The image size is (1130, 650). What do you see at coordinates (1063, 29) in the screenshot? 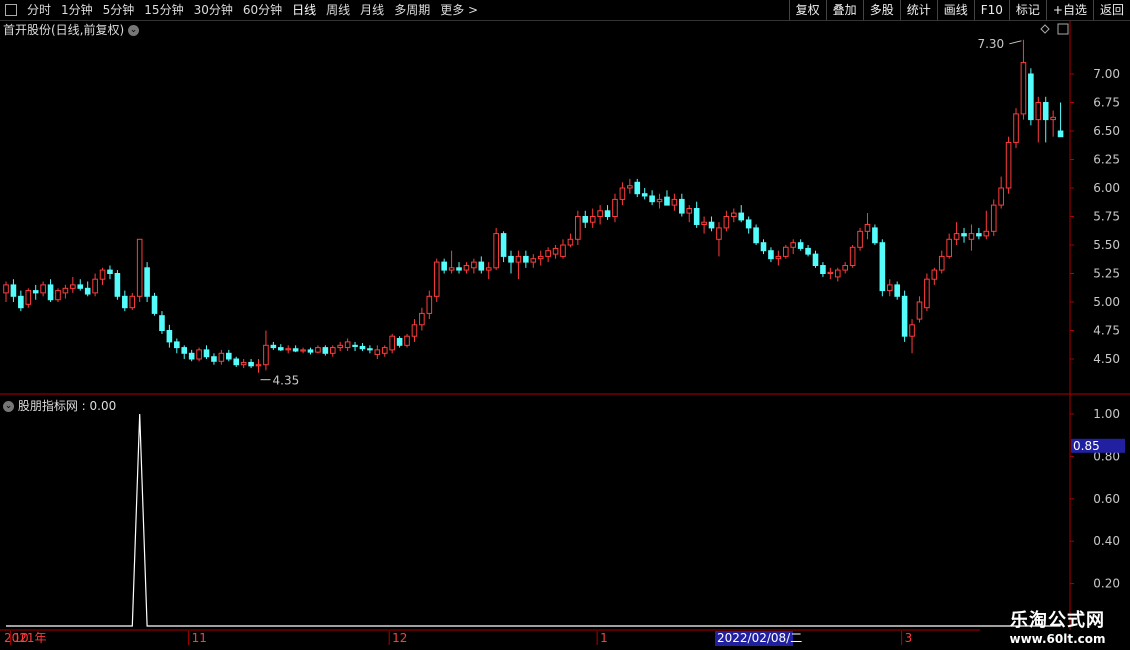
I see `panel-toggle-icon` at bounding box center [1063, 29].